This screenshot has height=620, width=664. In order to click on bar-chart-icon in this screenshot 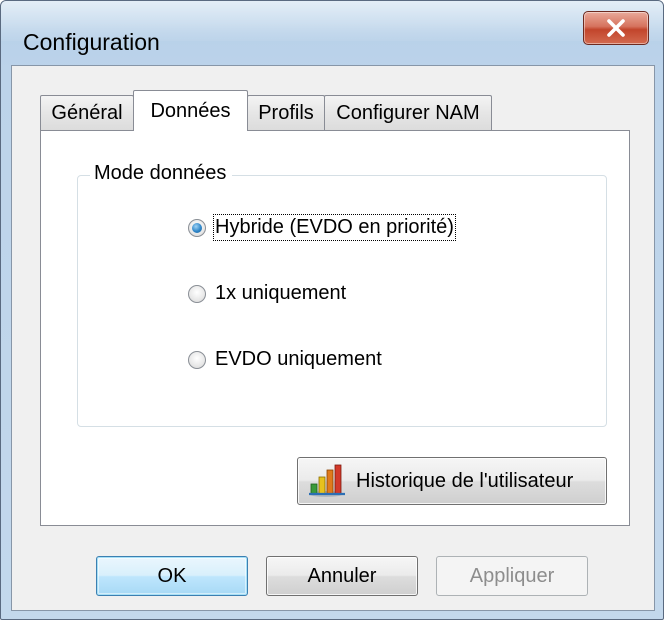, I will do `click(327, 480)`.